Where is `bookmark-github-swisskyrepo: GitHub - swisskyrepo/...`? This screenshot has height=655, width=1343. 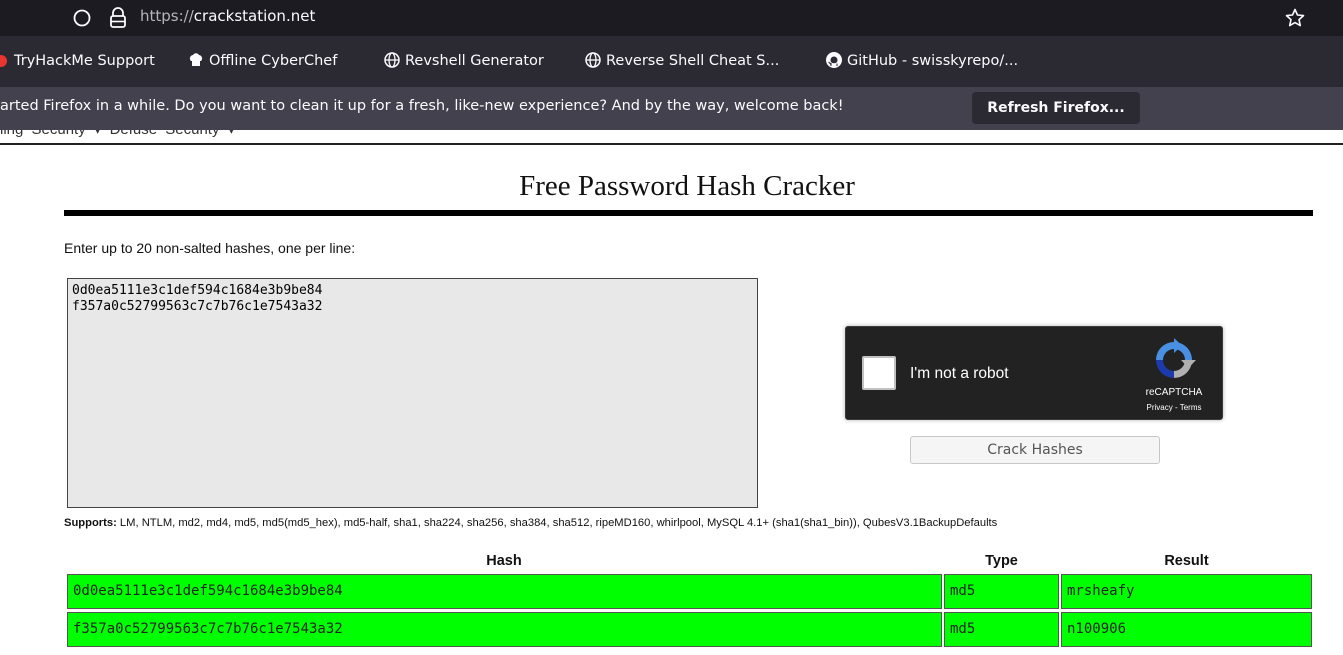 bookmark-github-swisskyrepo: GitHub - swisskyrepo/... is located at coordinates (921, 61).